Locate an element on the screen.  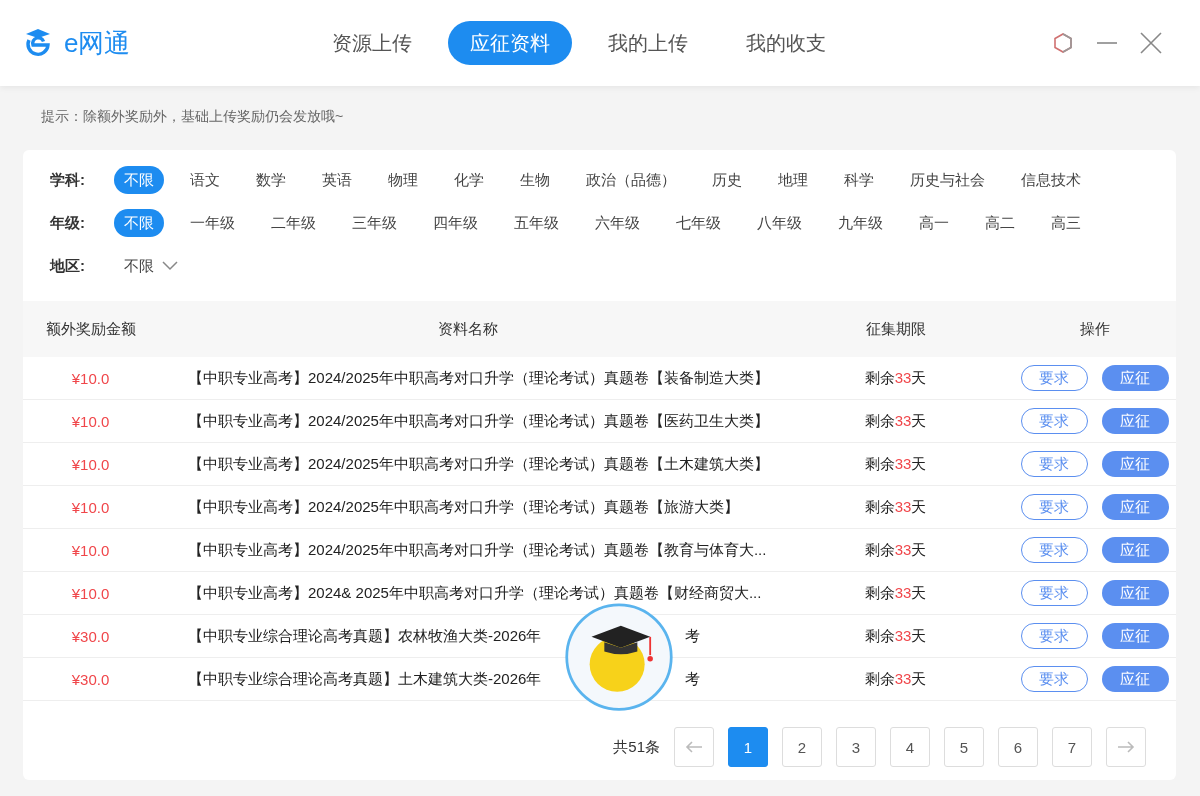
filter-option: 二年级 is located at coordinates (293, 223).